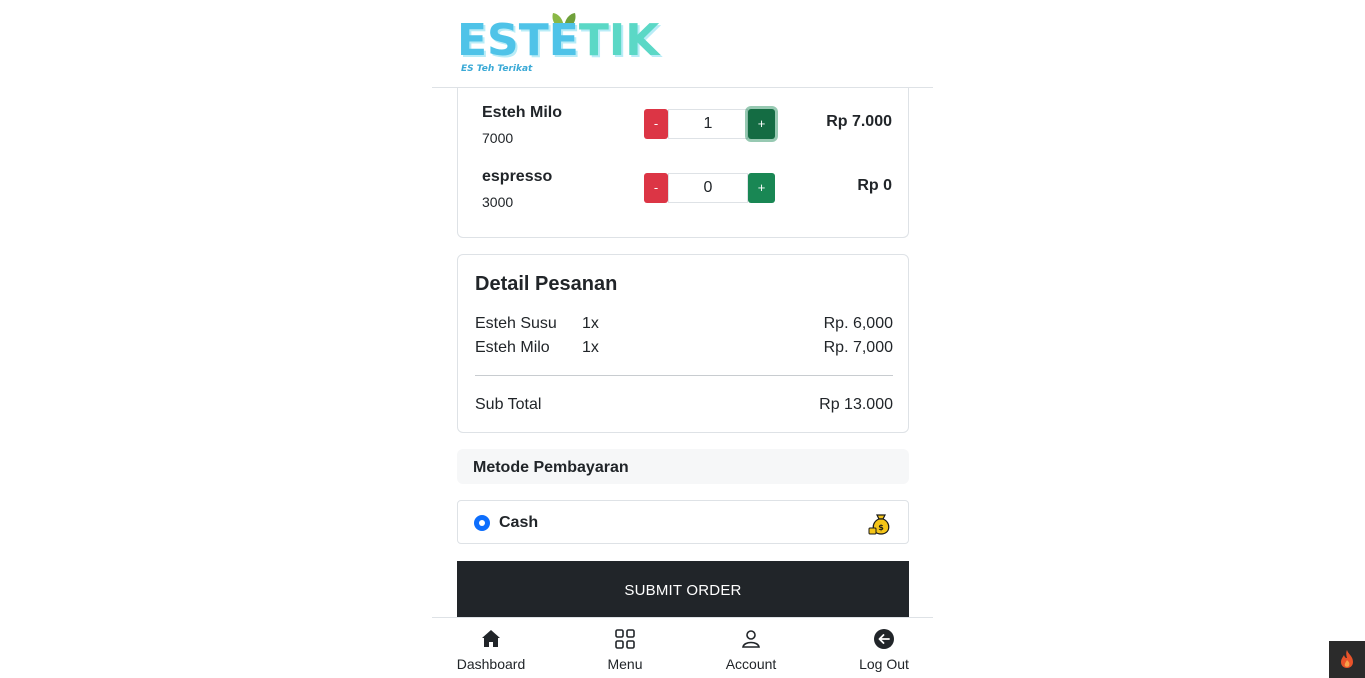 The image size is (1365, 678). I want to click on payment-option-label: Cash, so click(519, 522).